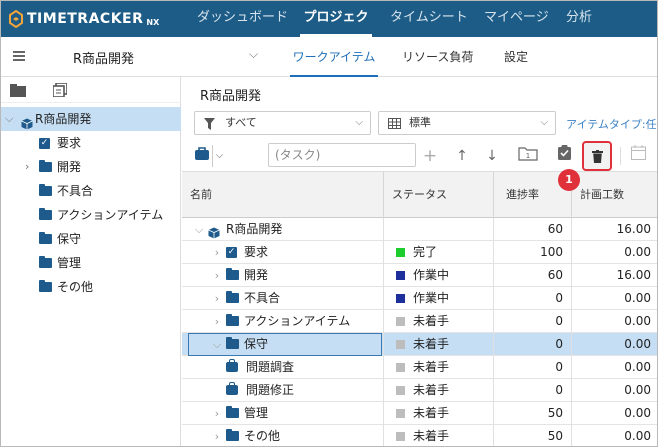 Image resolution: width=658 pixels, height=447 pixels. What do you see at coordinates (75, 191) in the screenshot?
I see `tree-item-label: 不具合` at bounding box center [75, 191].